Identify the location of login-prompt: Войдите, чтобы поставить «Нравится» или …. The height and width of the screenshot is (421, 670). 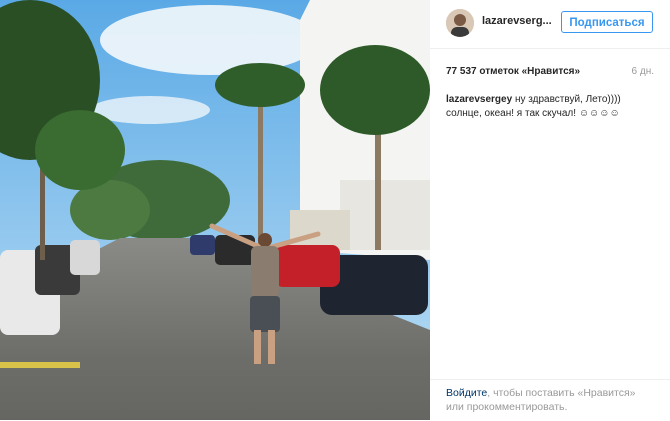
(551, 400).